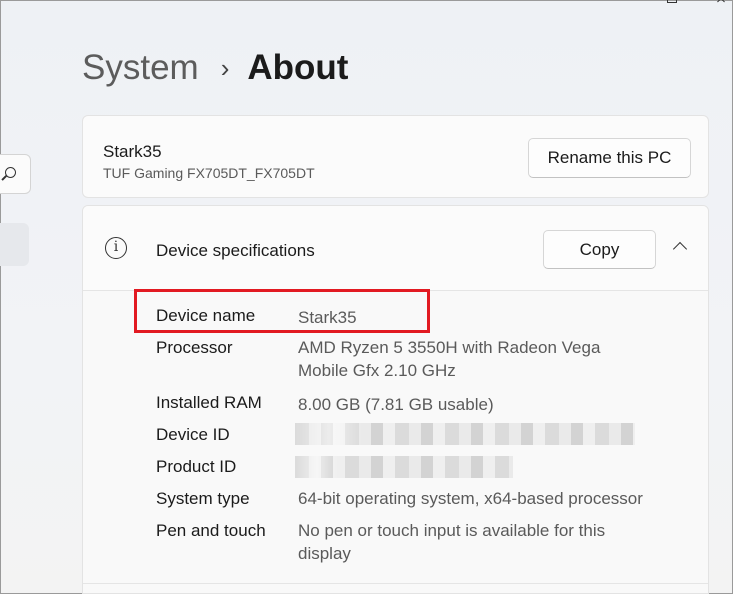  Describe the element at coordinates (609, 158) in the screenshot. I see `rename-pc-button: Rename this PC` at that location.